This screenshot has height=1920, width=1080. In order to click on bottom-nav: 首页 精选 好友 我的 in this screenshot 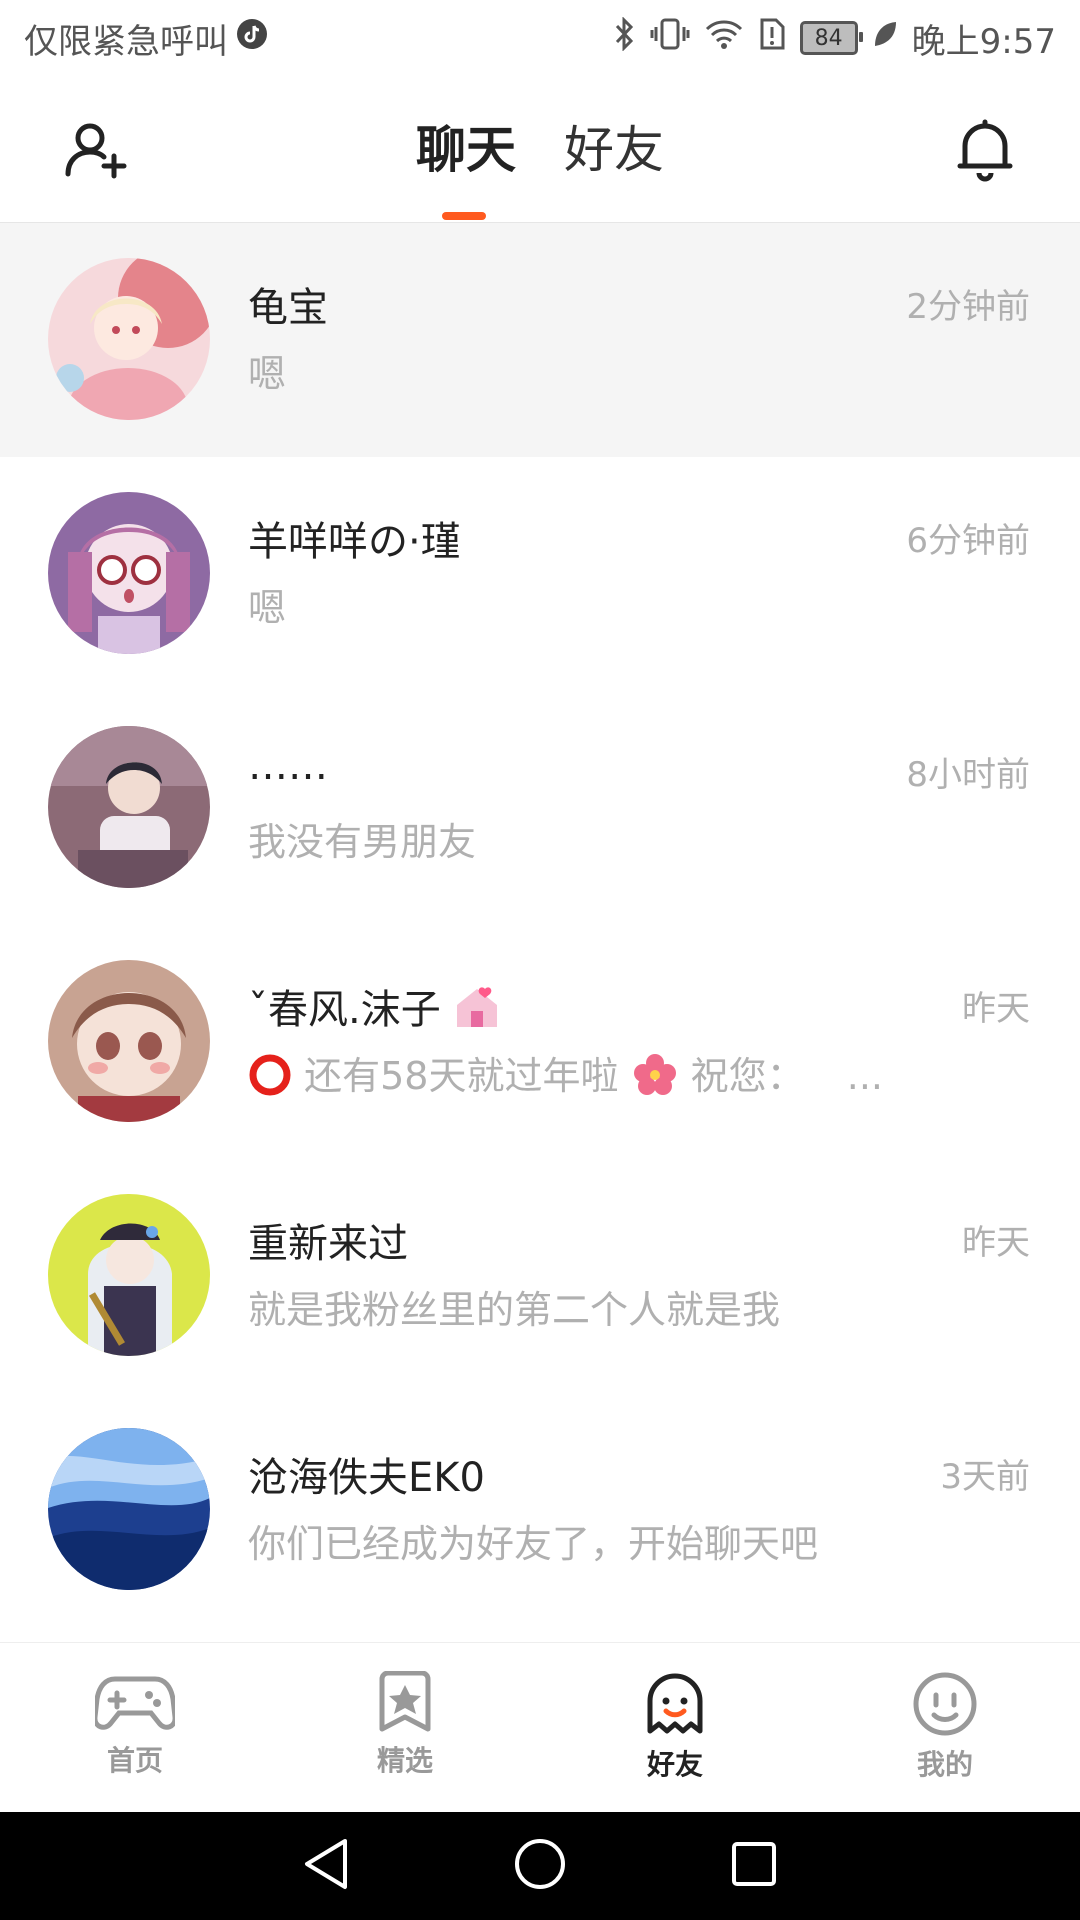, I will do `click(540, 1727)`.